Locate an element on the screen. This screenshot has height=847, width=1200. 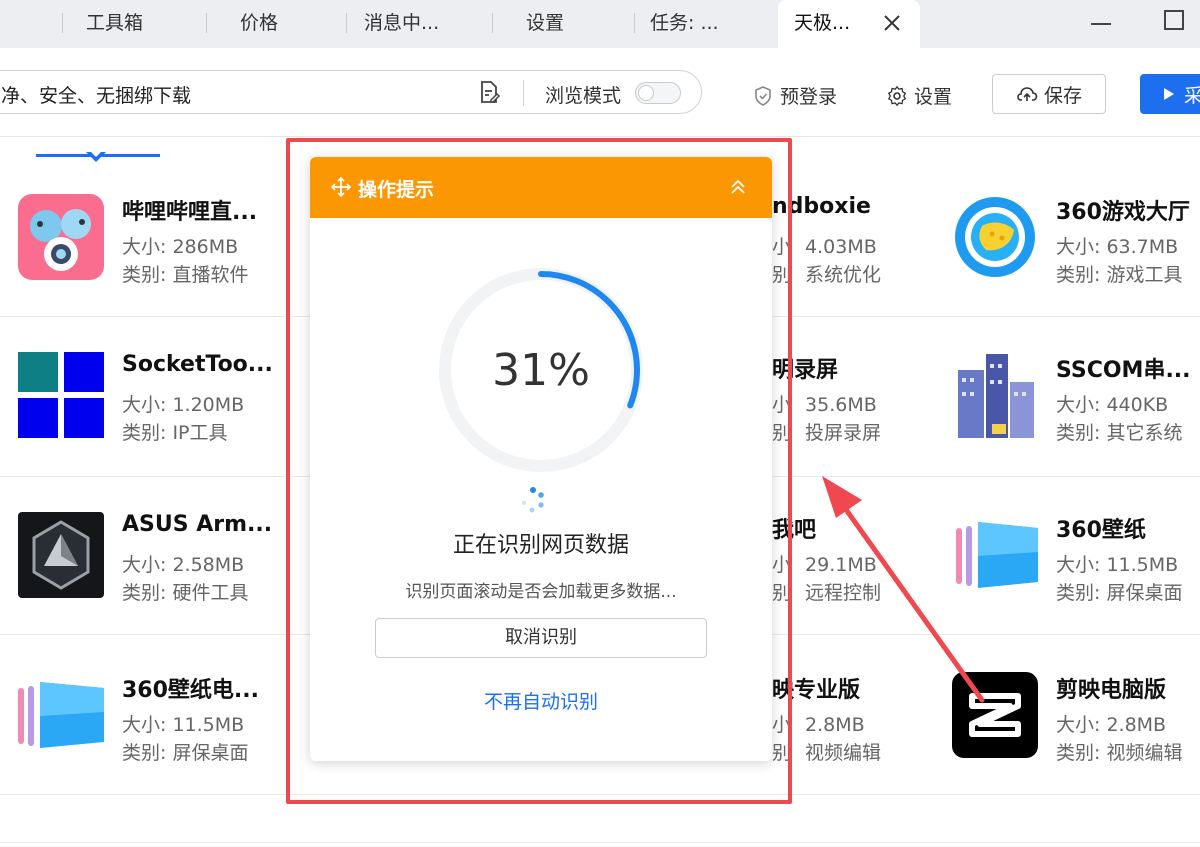
sscom-icon is located at coordinates (995, 395).